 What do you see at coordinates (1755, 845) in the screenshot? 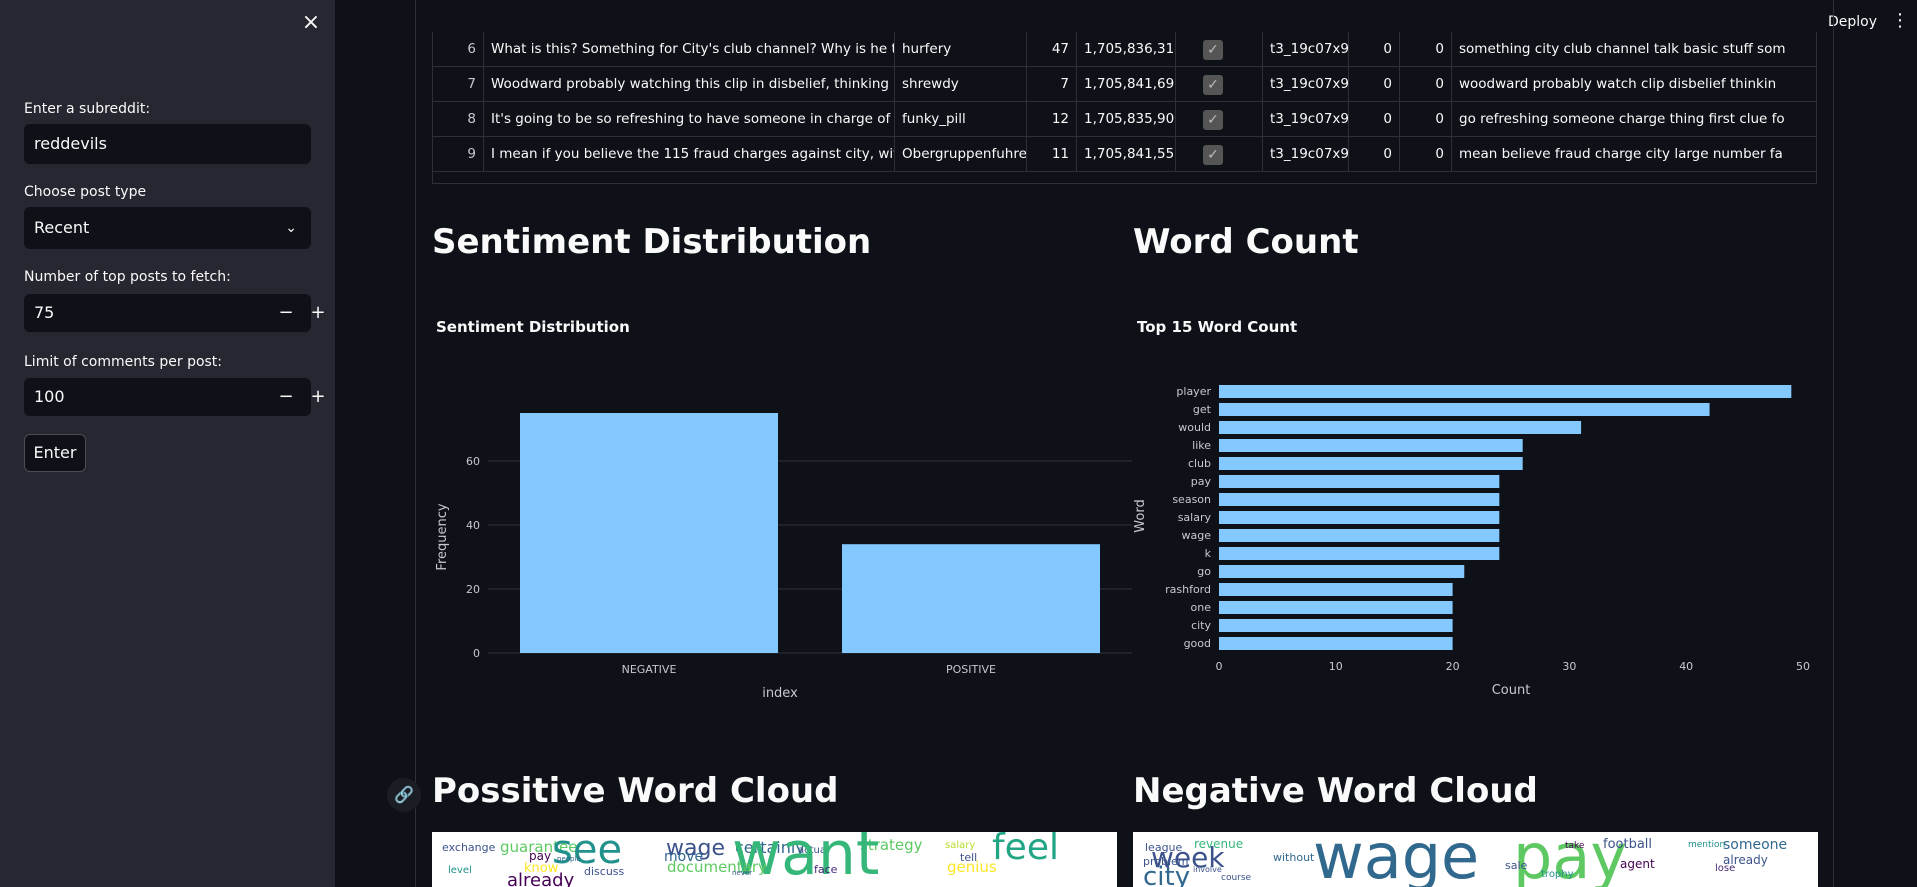
I see `cloud-word: someone` at bounding box center [1755, 845].